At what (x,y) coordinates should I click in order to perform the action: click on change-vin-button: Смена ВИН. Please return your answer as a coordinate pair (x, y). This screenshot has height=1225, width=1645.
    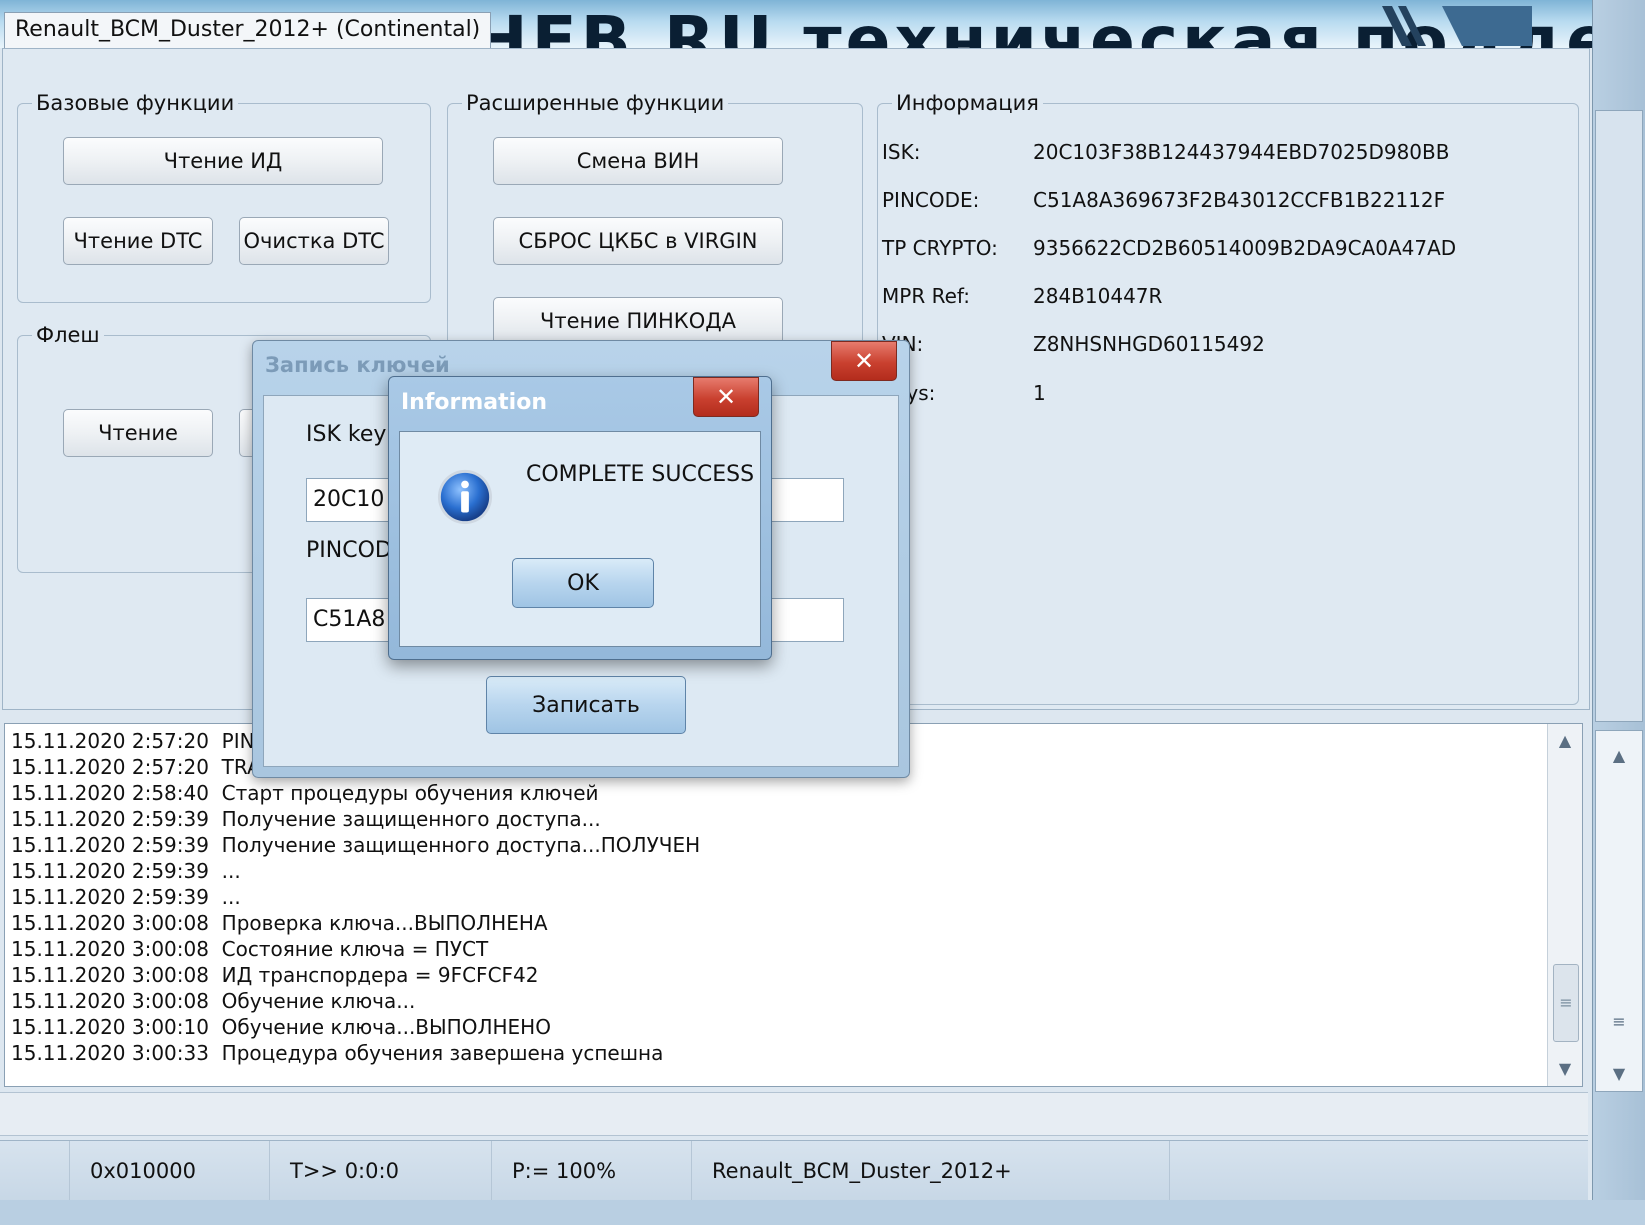
    Looking at the image, I should click on (638, 161).